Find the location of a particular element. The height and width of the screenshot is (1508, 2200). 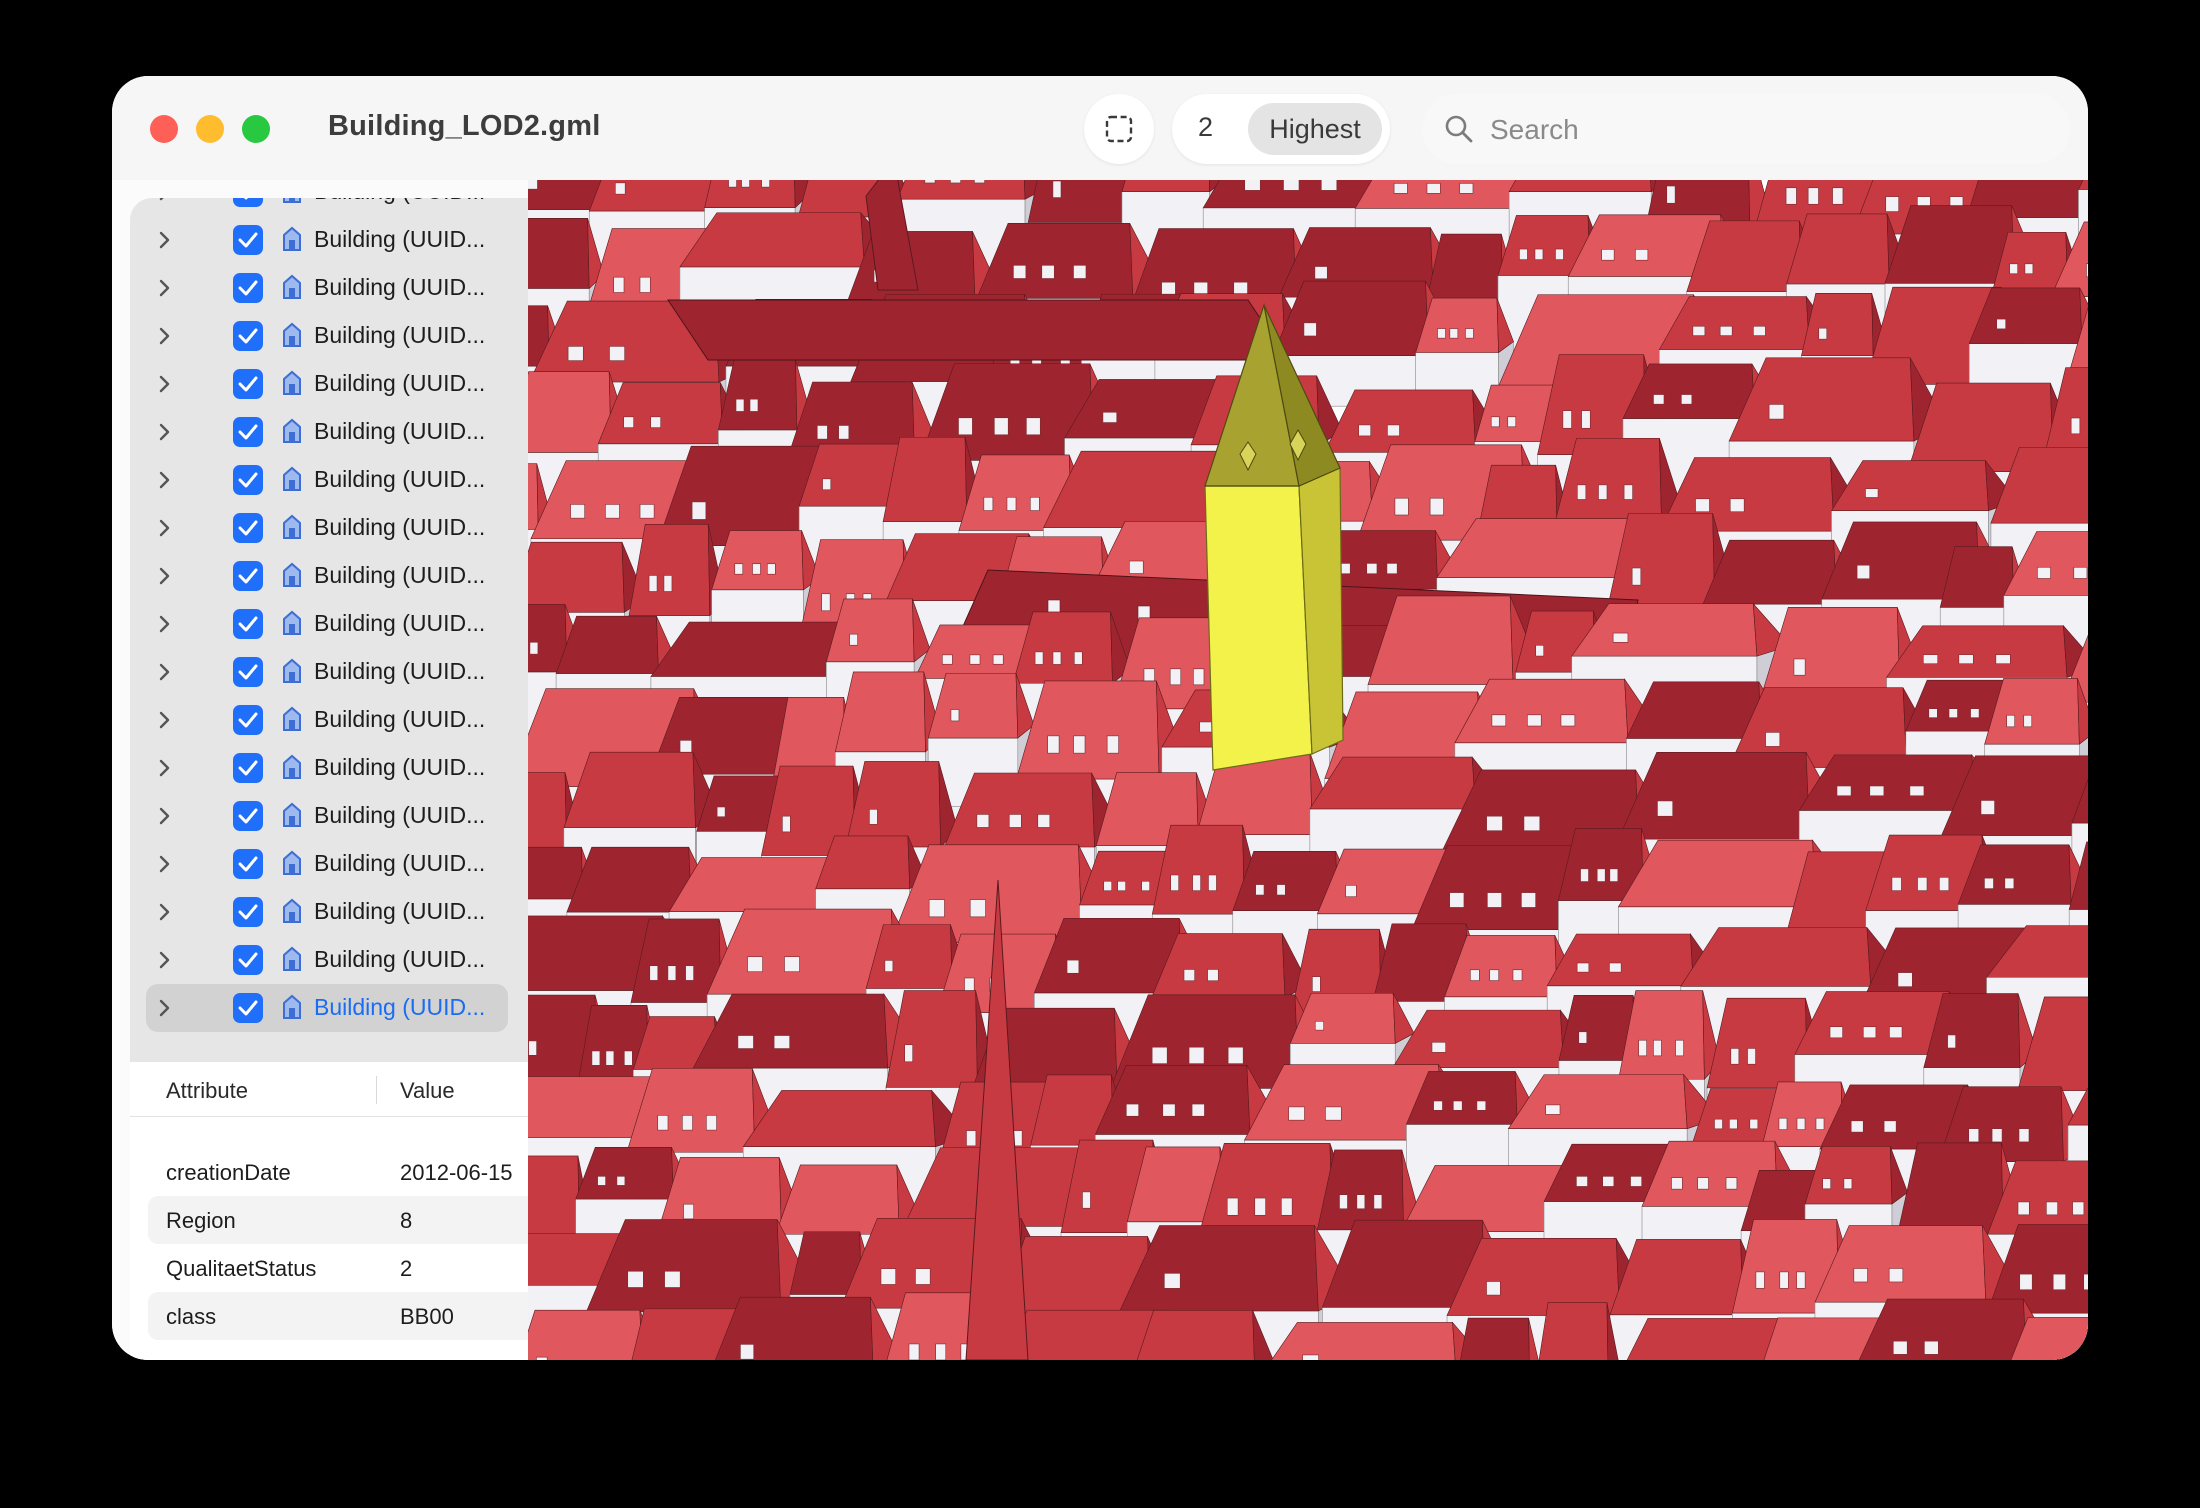

attribute-row: Region 8 is located at coordinates (329, 1220).